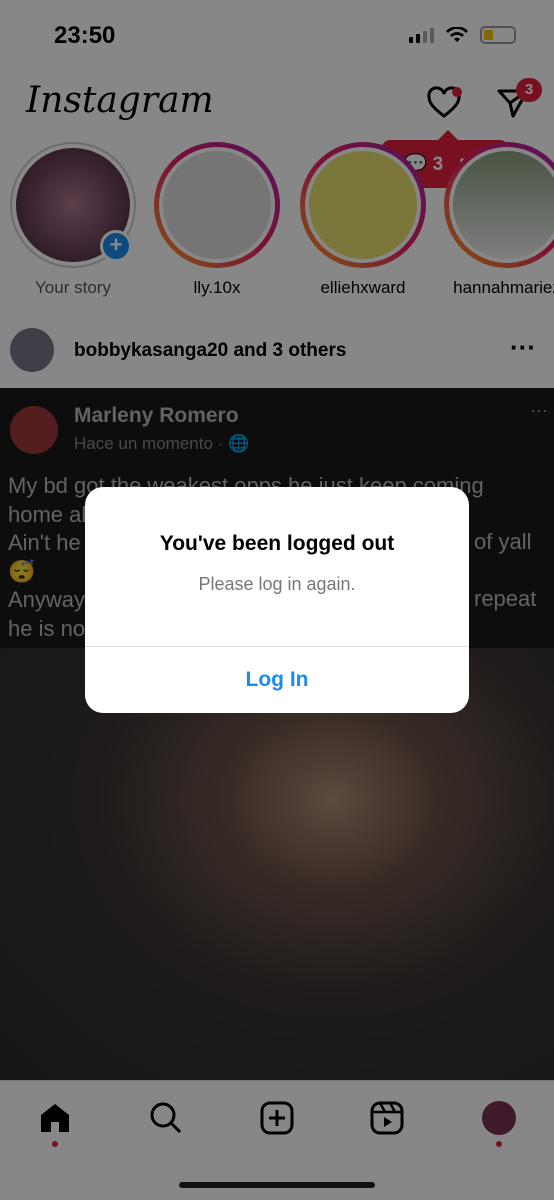 The height and width of the screenshot is (1200, 554). I want to click on home-indicator, so click(277, 1185).